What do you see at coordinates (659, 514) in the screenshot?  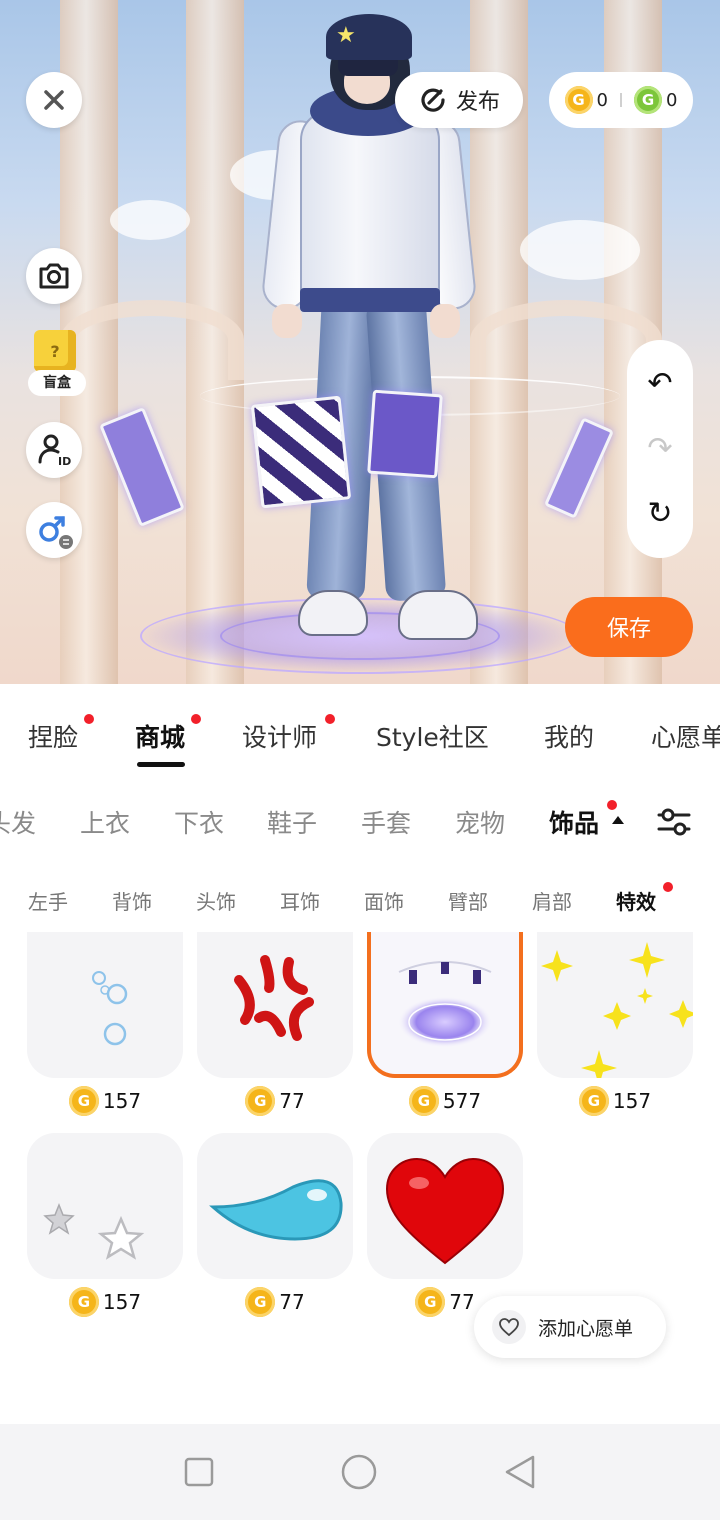 I see `reset-icon: ↻` at bounding box center [659, 514].